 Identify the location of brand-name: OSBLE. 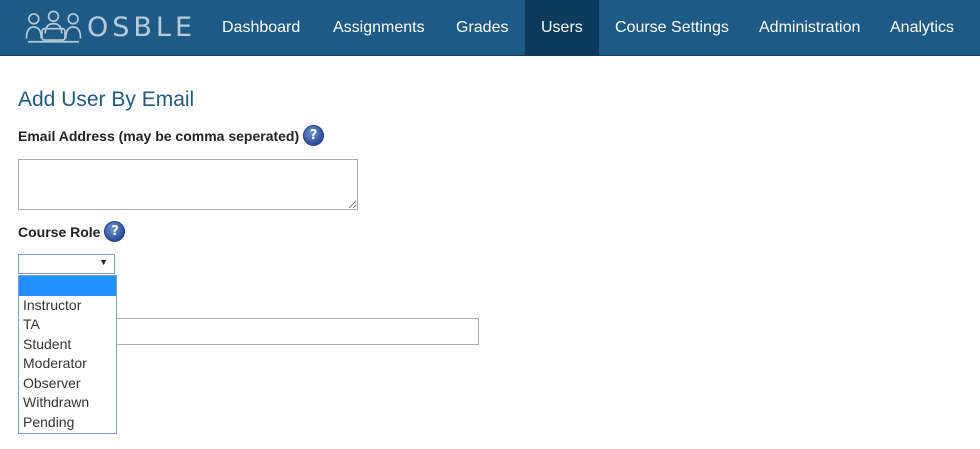
(141, 27).